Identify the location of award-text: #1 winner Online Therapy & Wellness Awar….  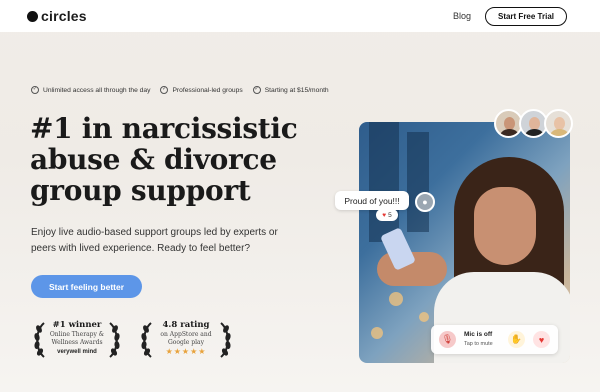
(77, 338).